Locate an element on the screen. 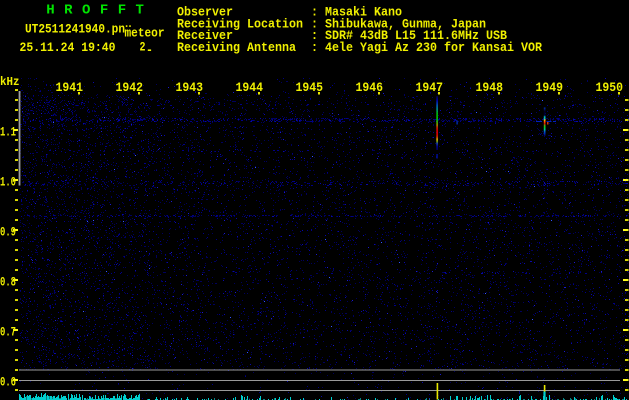 This screenshot has width=629, height=400. svg-text: Receiving Antenna is located at coordinates (236, 47).